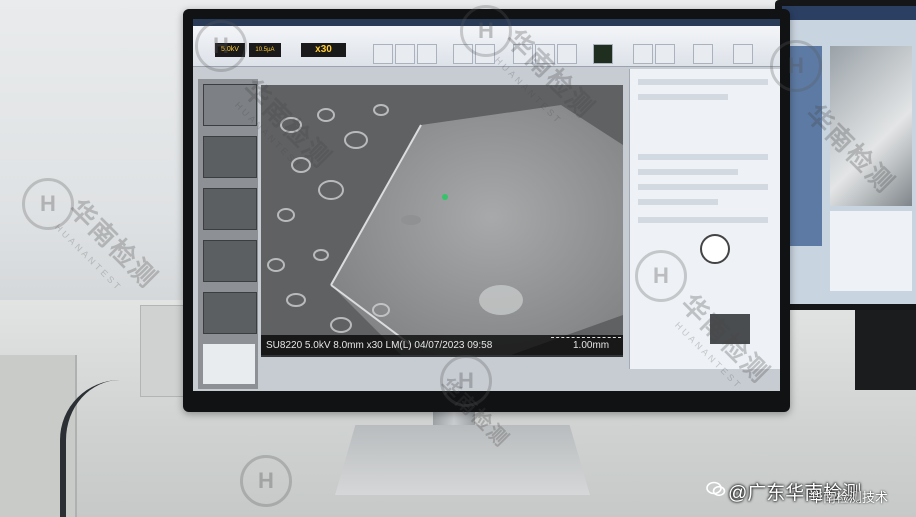 This screenshot has width=916, height=517. I want to click on monitor-base, so click(462, 460).